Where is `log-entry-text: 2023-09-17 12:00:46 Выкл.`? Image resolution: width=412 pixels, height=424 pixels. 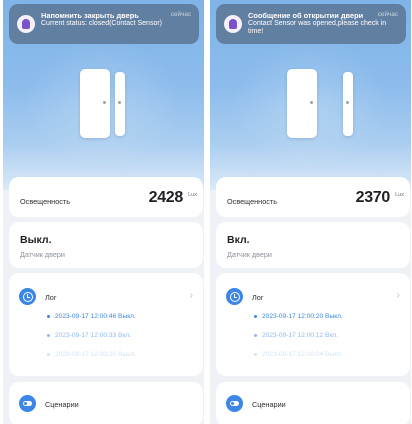 log-entry-text: 2023-09-17 12:00:46 Выкл. is located at coordinates (95, 316).